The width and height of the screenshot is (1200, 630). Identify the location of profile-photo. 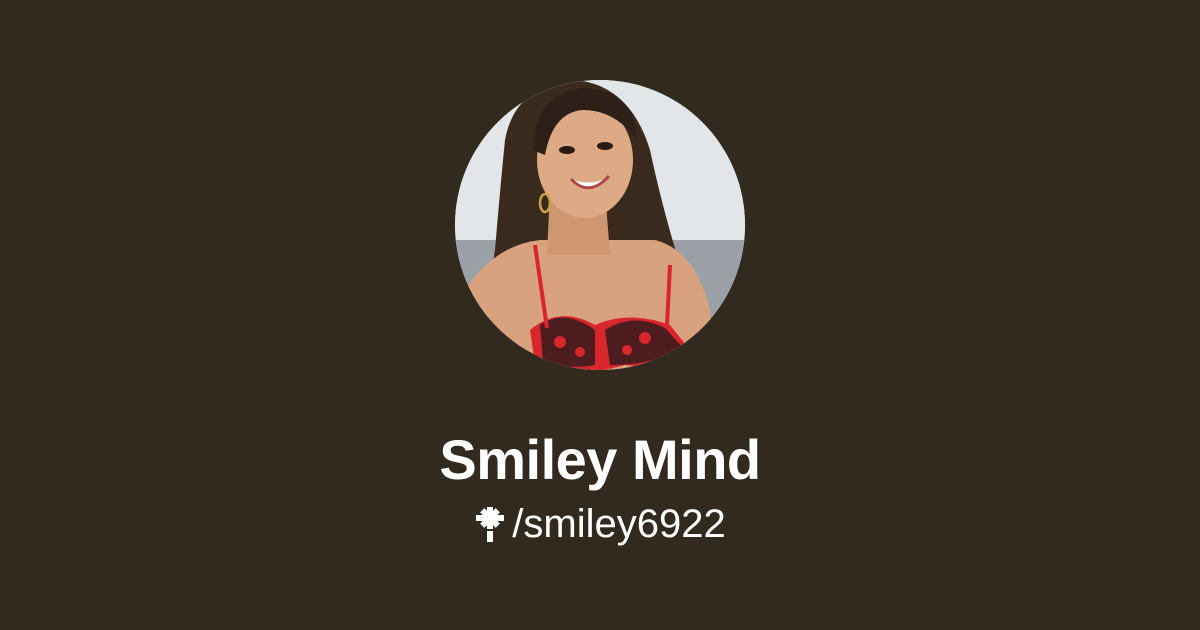
(600, 225).